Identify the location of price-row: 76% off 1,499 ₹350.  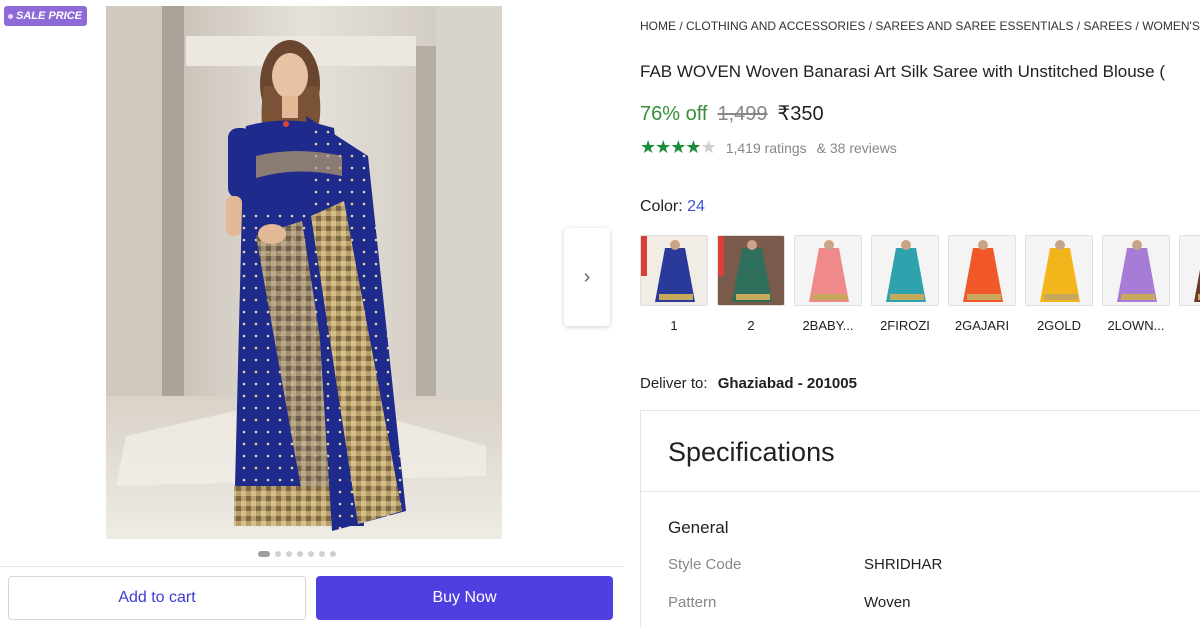
(732, 113).